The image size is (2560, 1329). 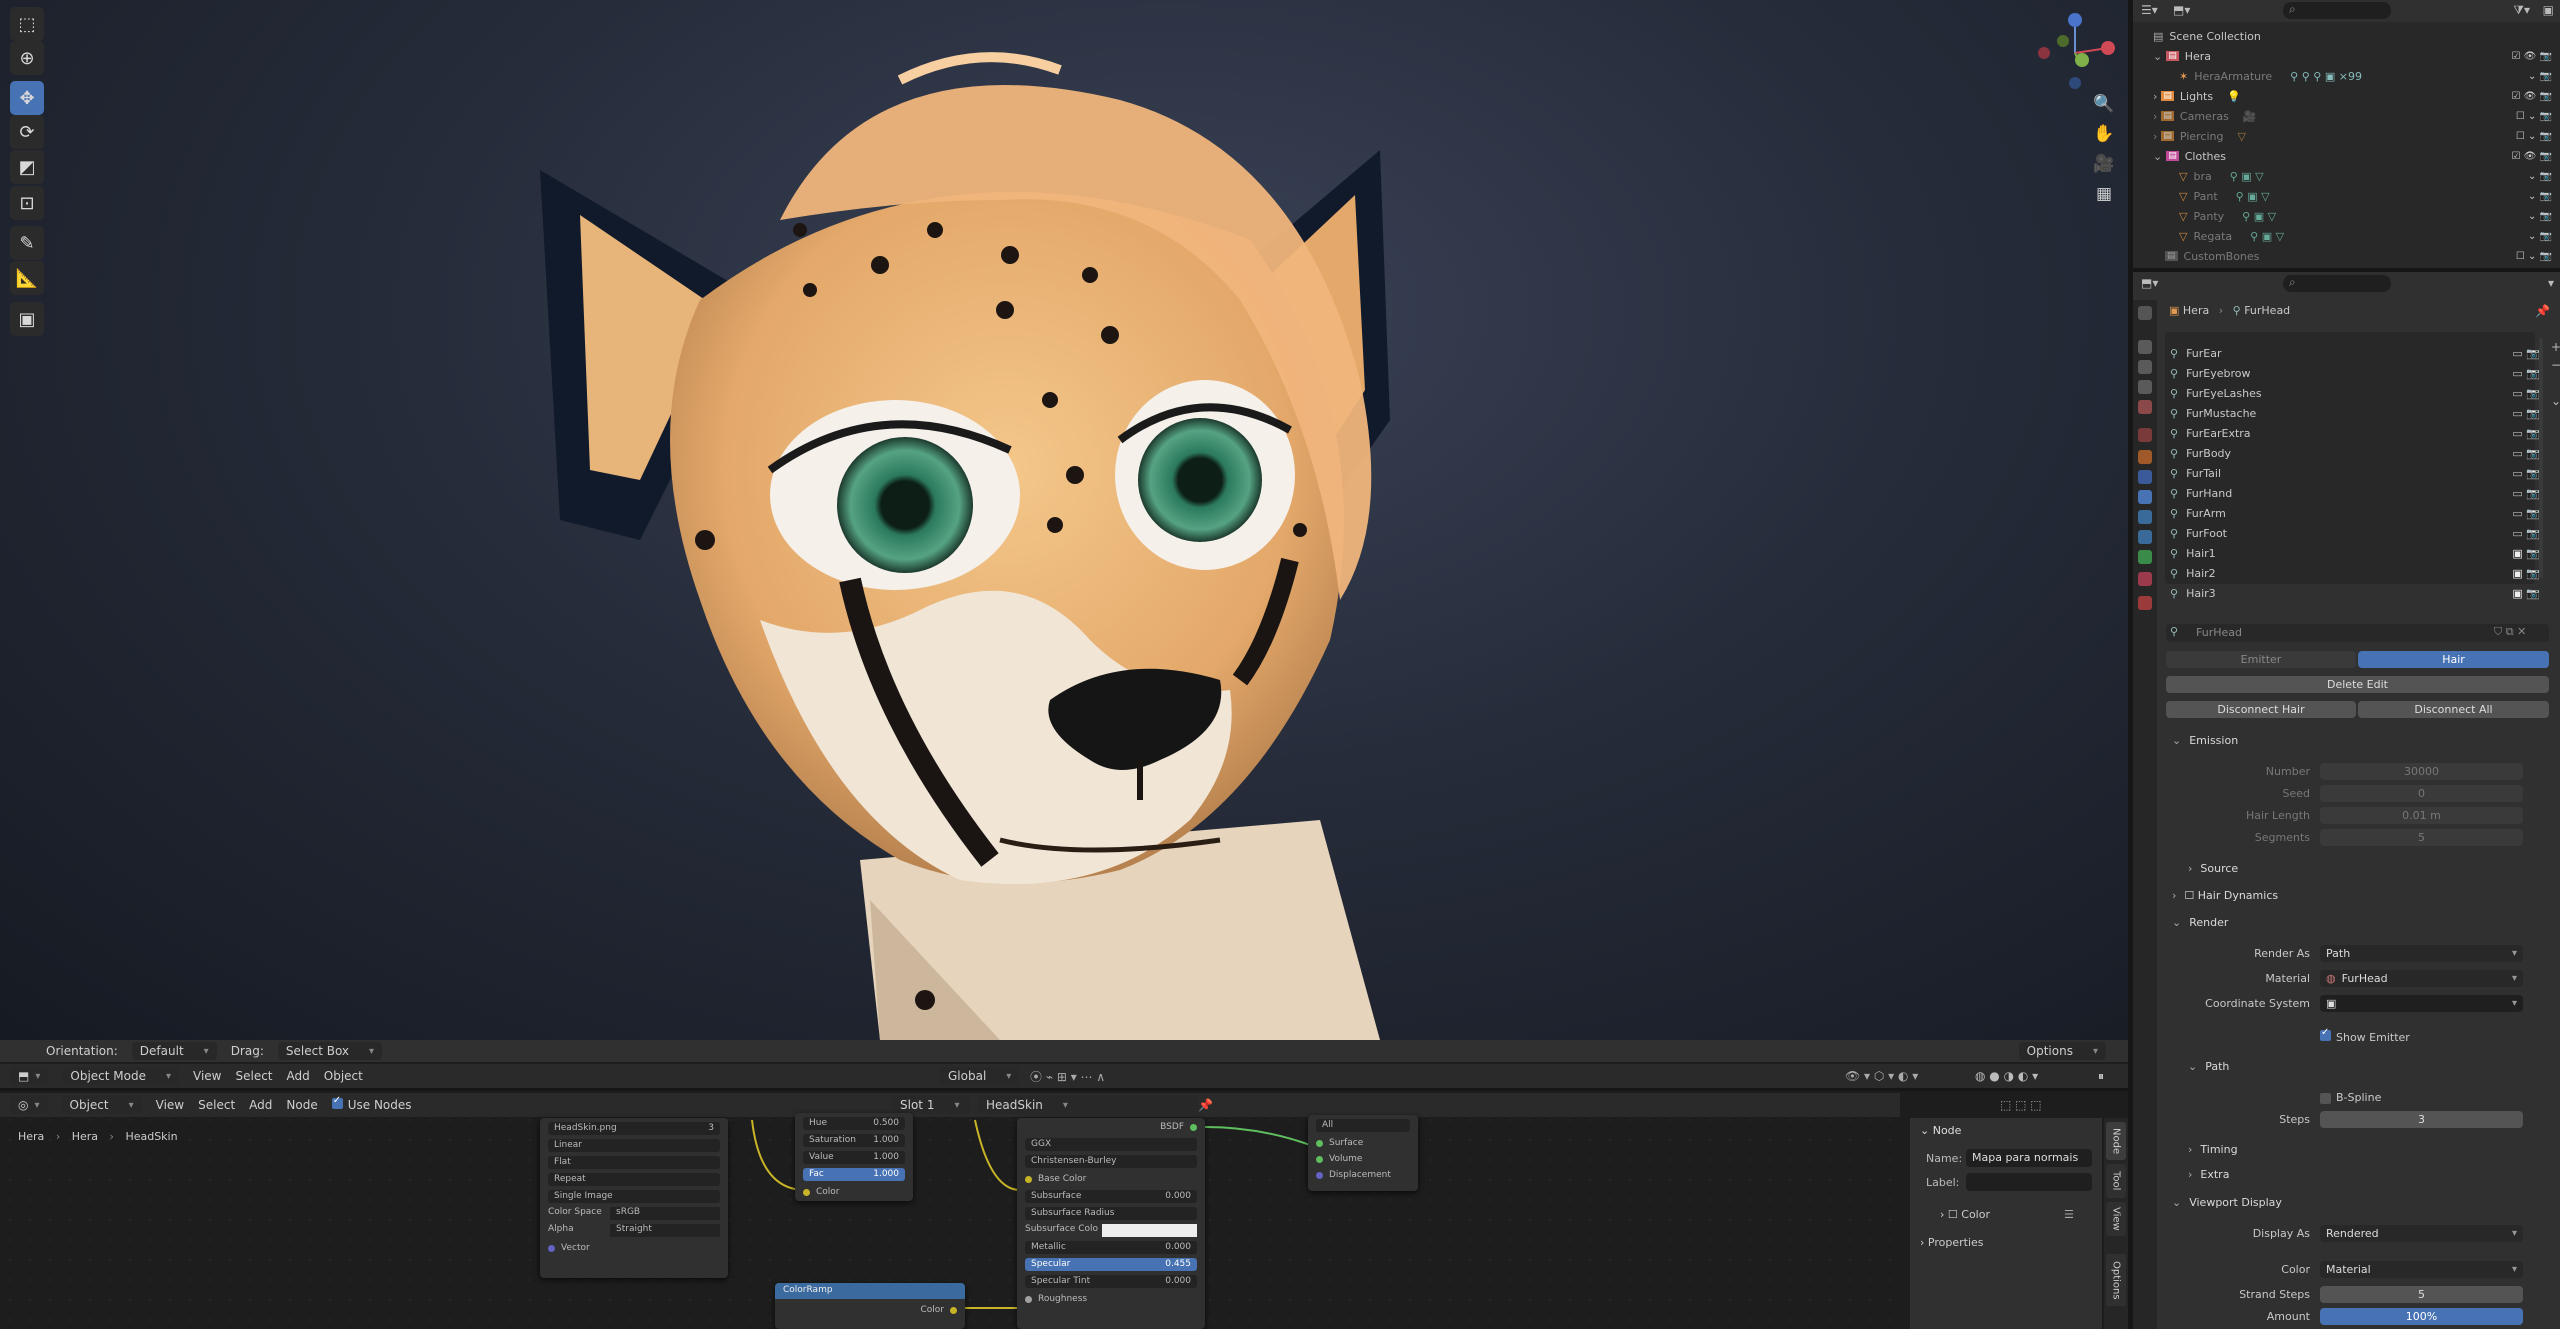 I want to click on outliner-row: › ▤ Lights 💡 ☑ 👁 📷, so click(x=2346, y=96).